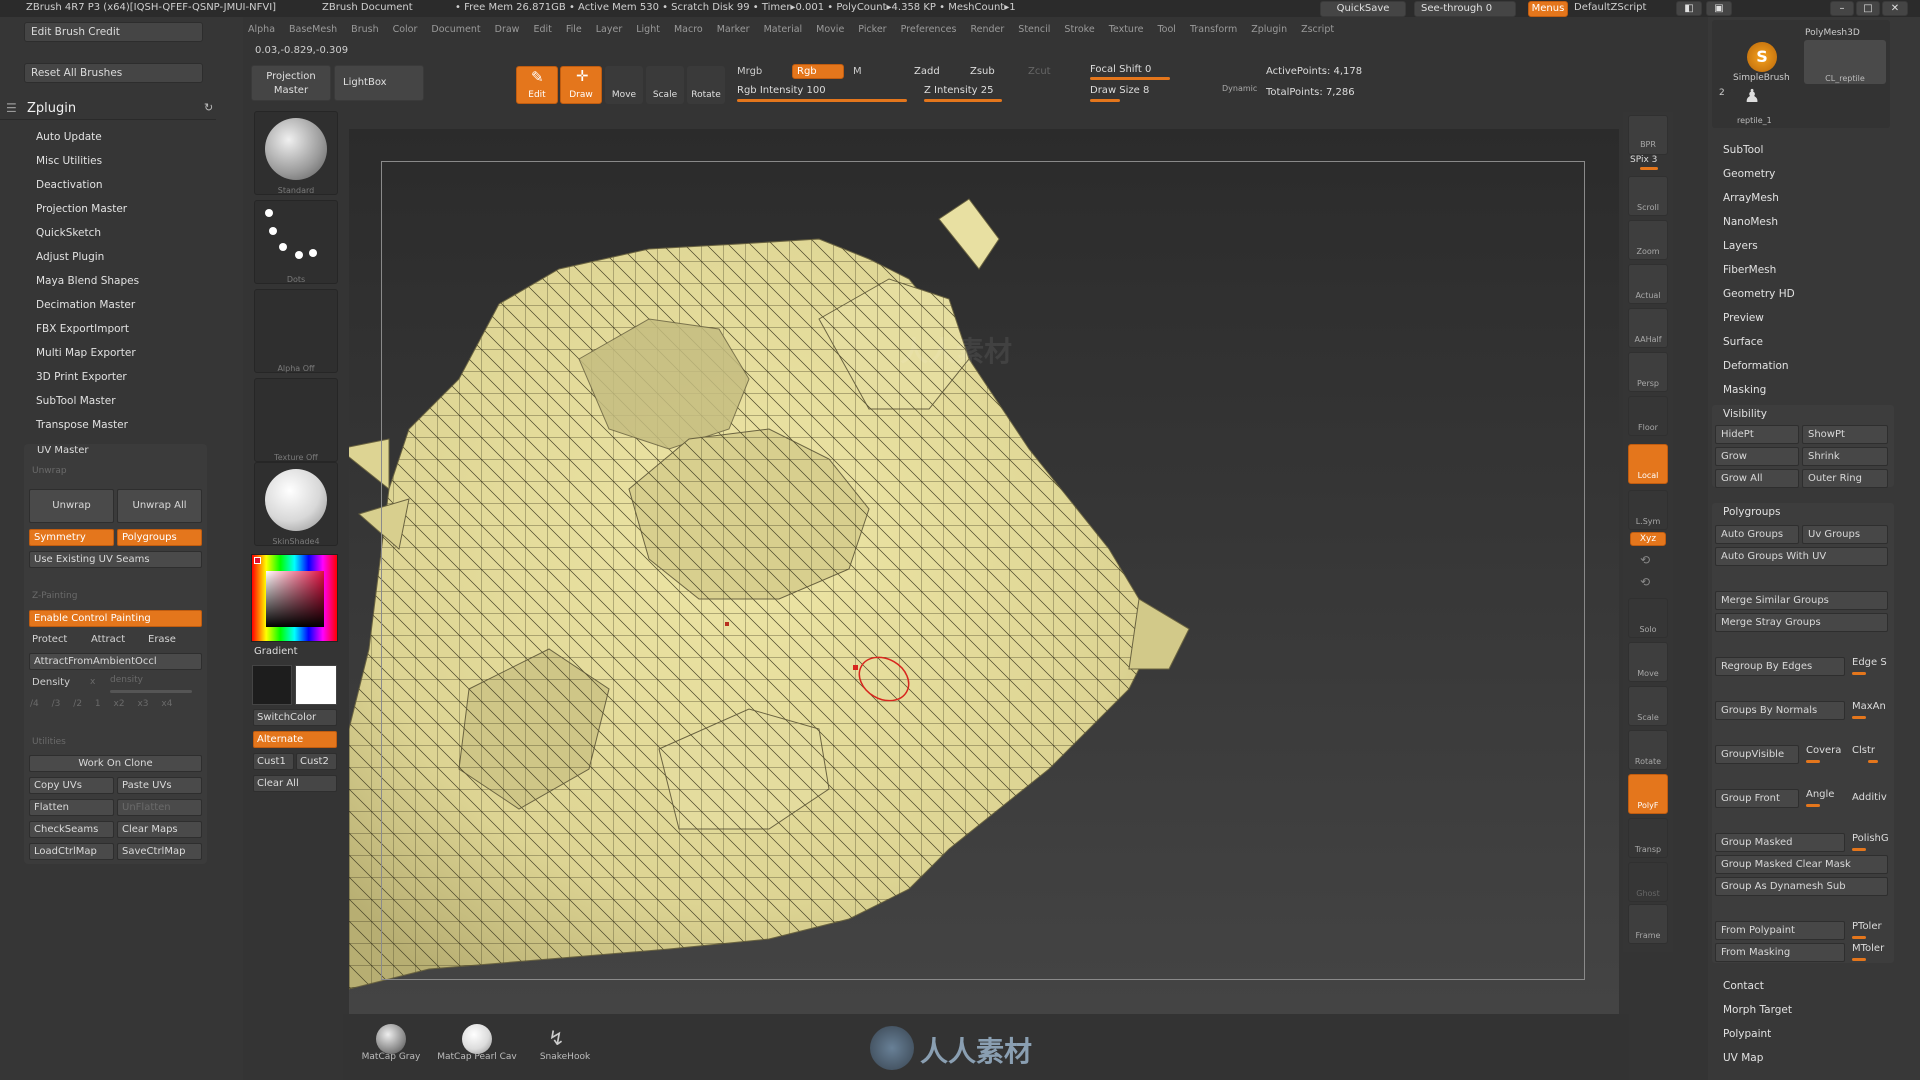 The image size is (1920, 1080). What do you see at coordinates (1749, 174) in the screenshot?
I see `geometry-menu: Geometry` at bounding box center [1749, 174].